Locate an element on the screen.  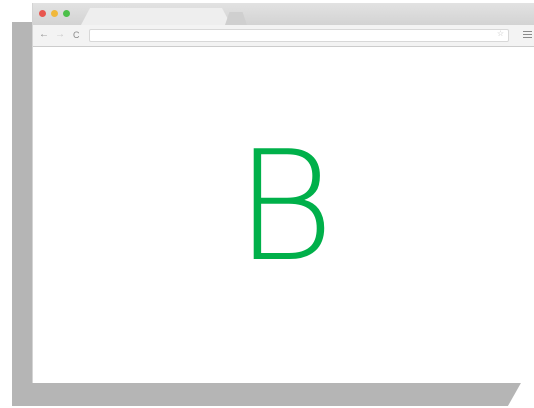
new-tab-button is located at coordinates (236, 18).